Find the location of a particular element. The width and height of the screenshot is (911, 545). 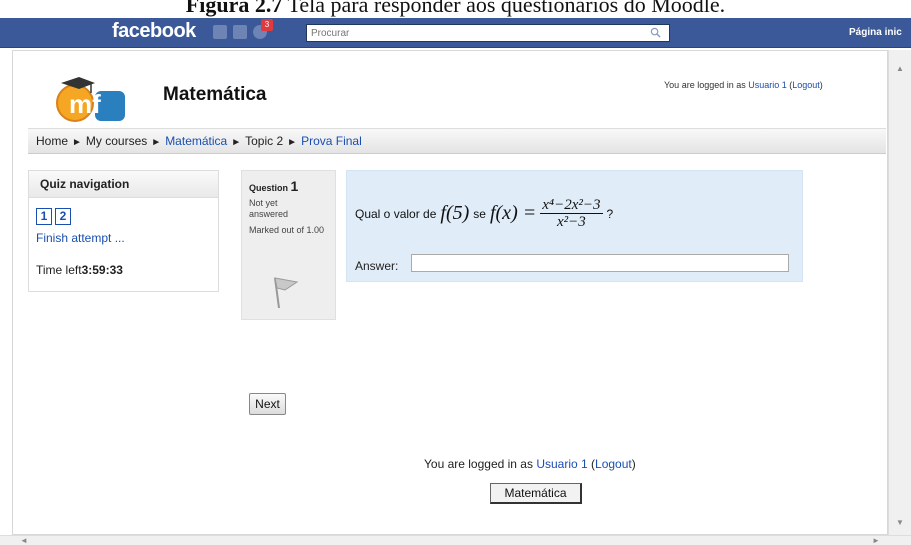

question-text-suffix: ? is located at coordinates (610, 213).